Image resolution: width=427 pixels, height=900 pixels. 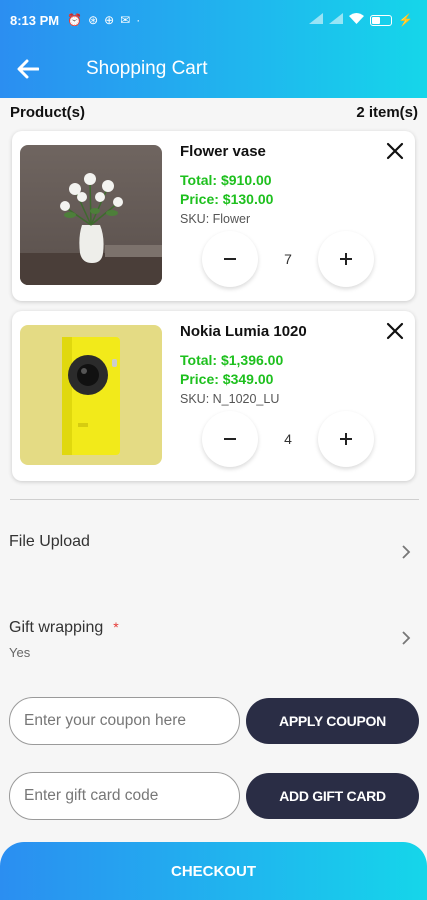 I want to click on alarm-icon: ⏰, so click(x=75, y=20).